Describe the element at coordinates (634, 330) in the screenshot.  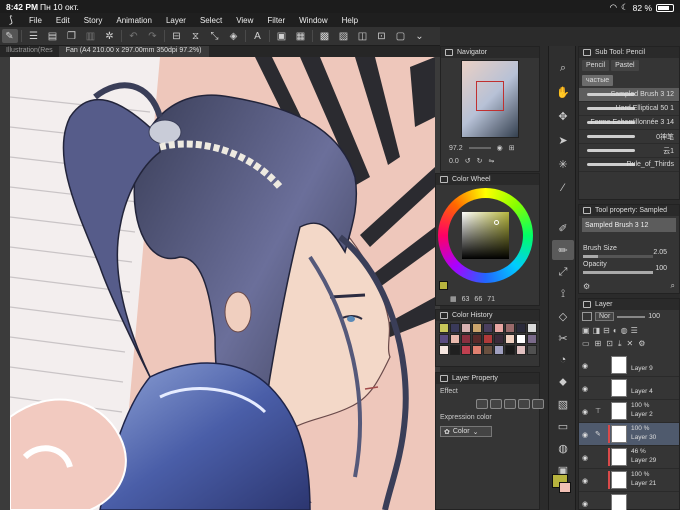
I see `layer-menu-icon: ☰` at that location.